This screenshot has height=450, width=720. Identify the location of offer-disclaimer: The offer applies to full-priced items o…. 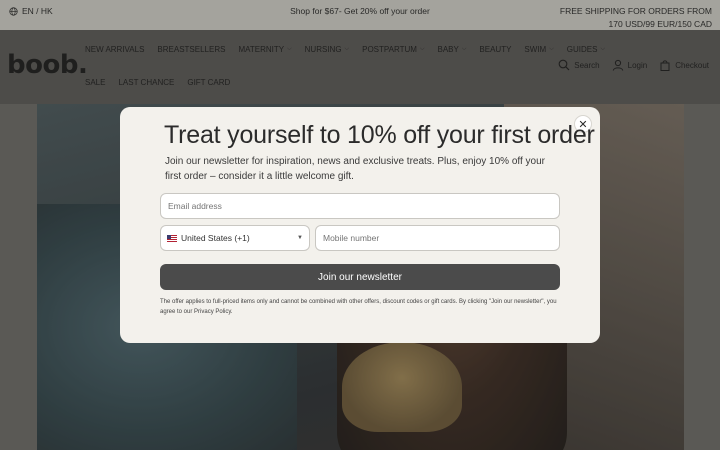
(358, 307).